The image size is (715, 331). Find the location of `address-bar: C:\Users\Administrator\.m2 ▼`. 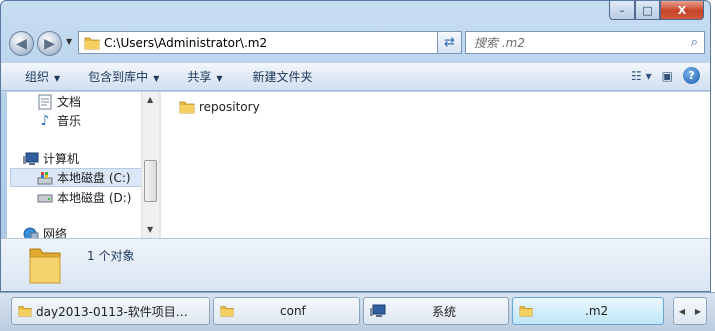

address-bar: C:\Users\Administrator\.m2 ▼ is located at coordinates (267, 42).